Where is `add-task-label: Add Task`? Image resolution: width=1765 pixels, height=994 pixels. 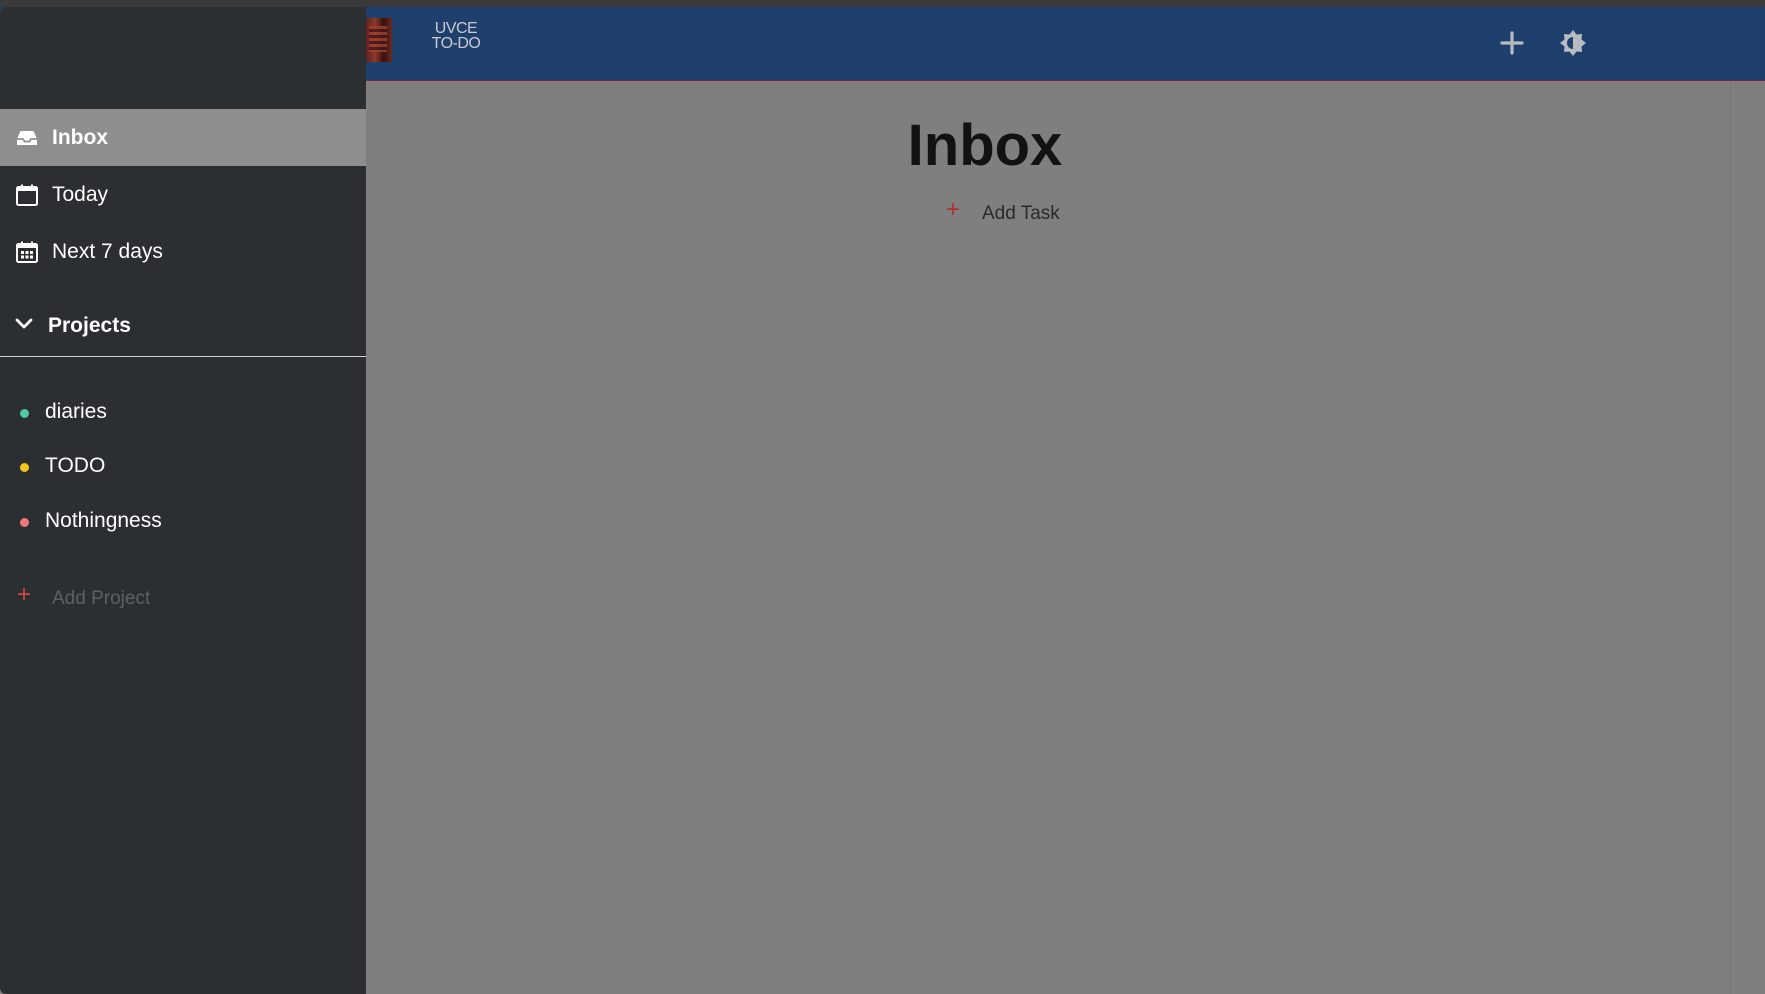 add-task-label: Add Task is located at coordinates (1021, 213).